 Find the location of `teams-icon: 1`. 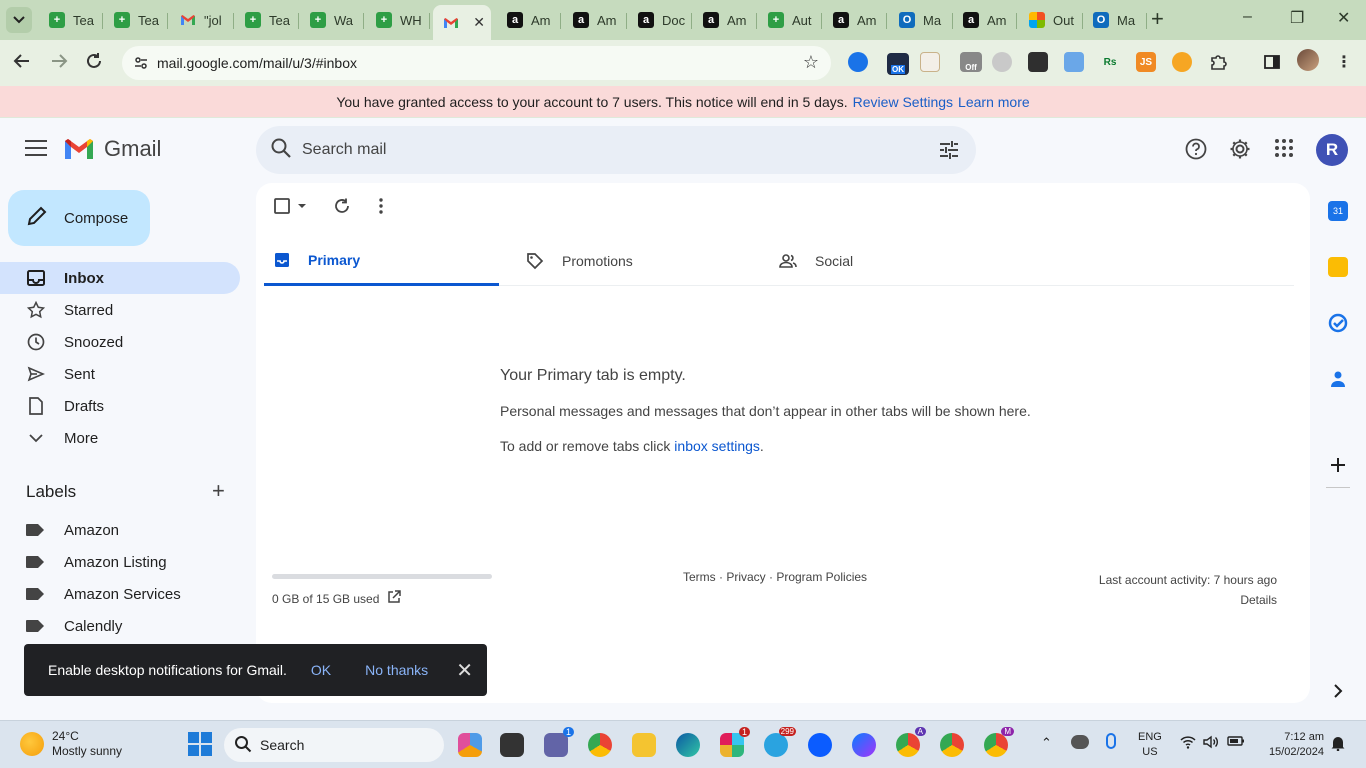

teams-icon: 1 is located at coordinates (559, 742).